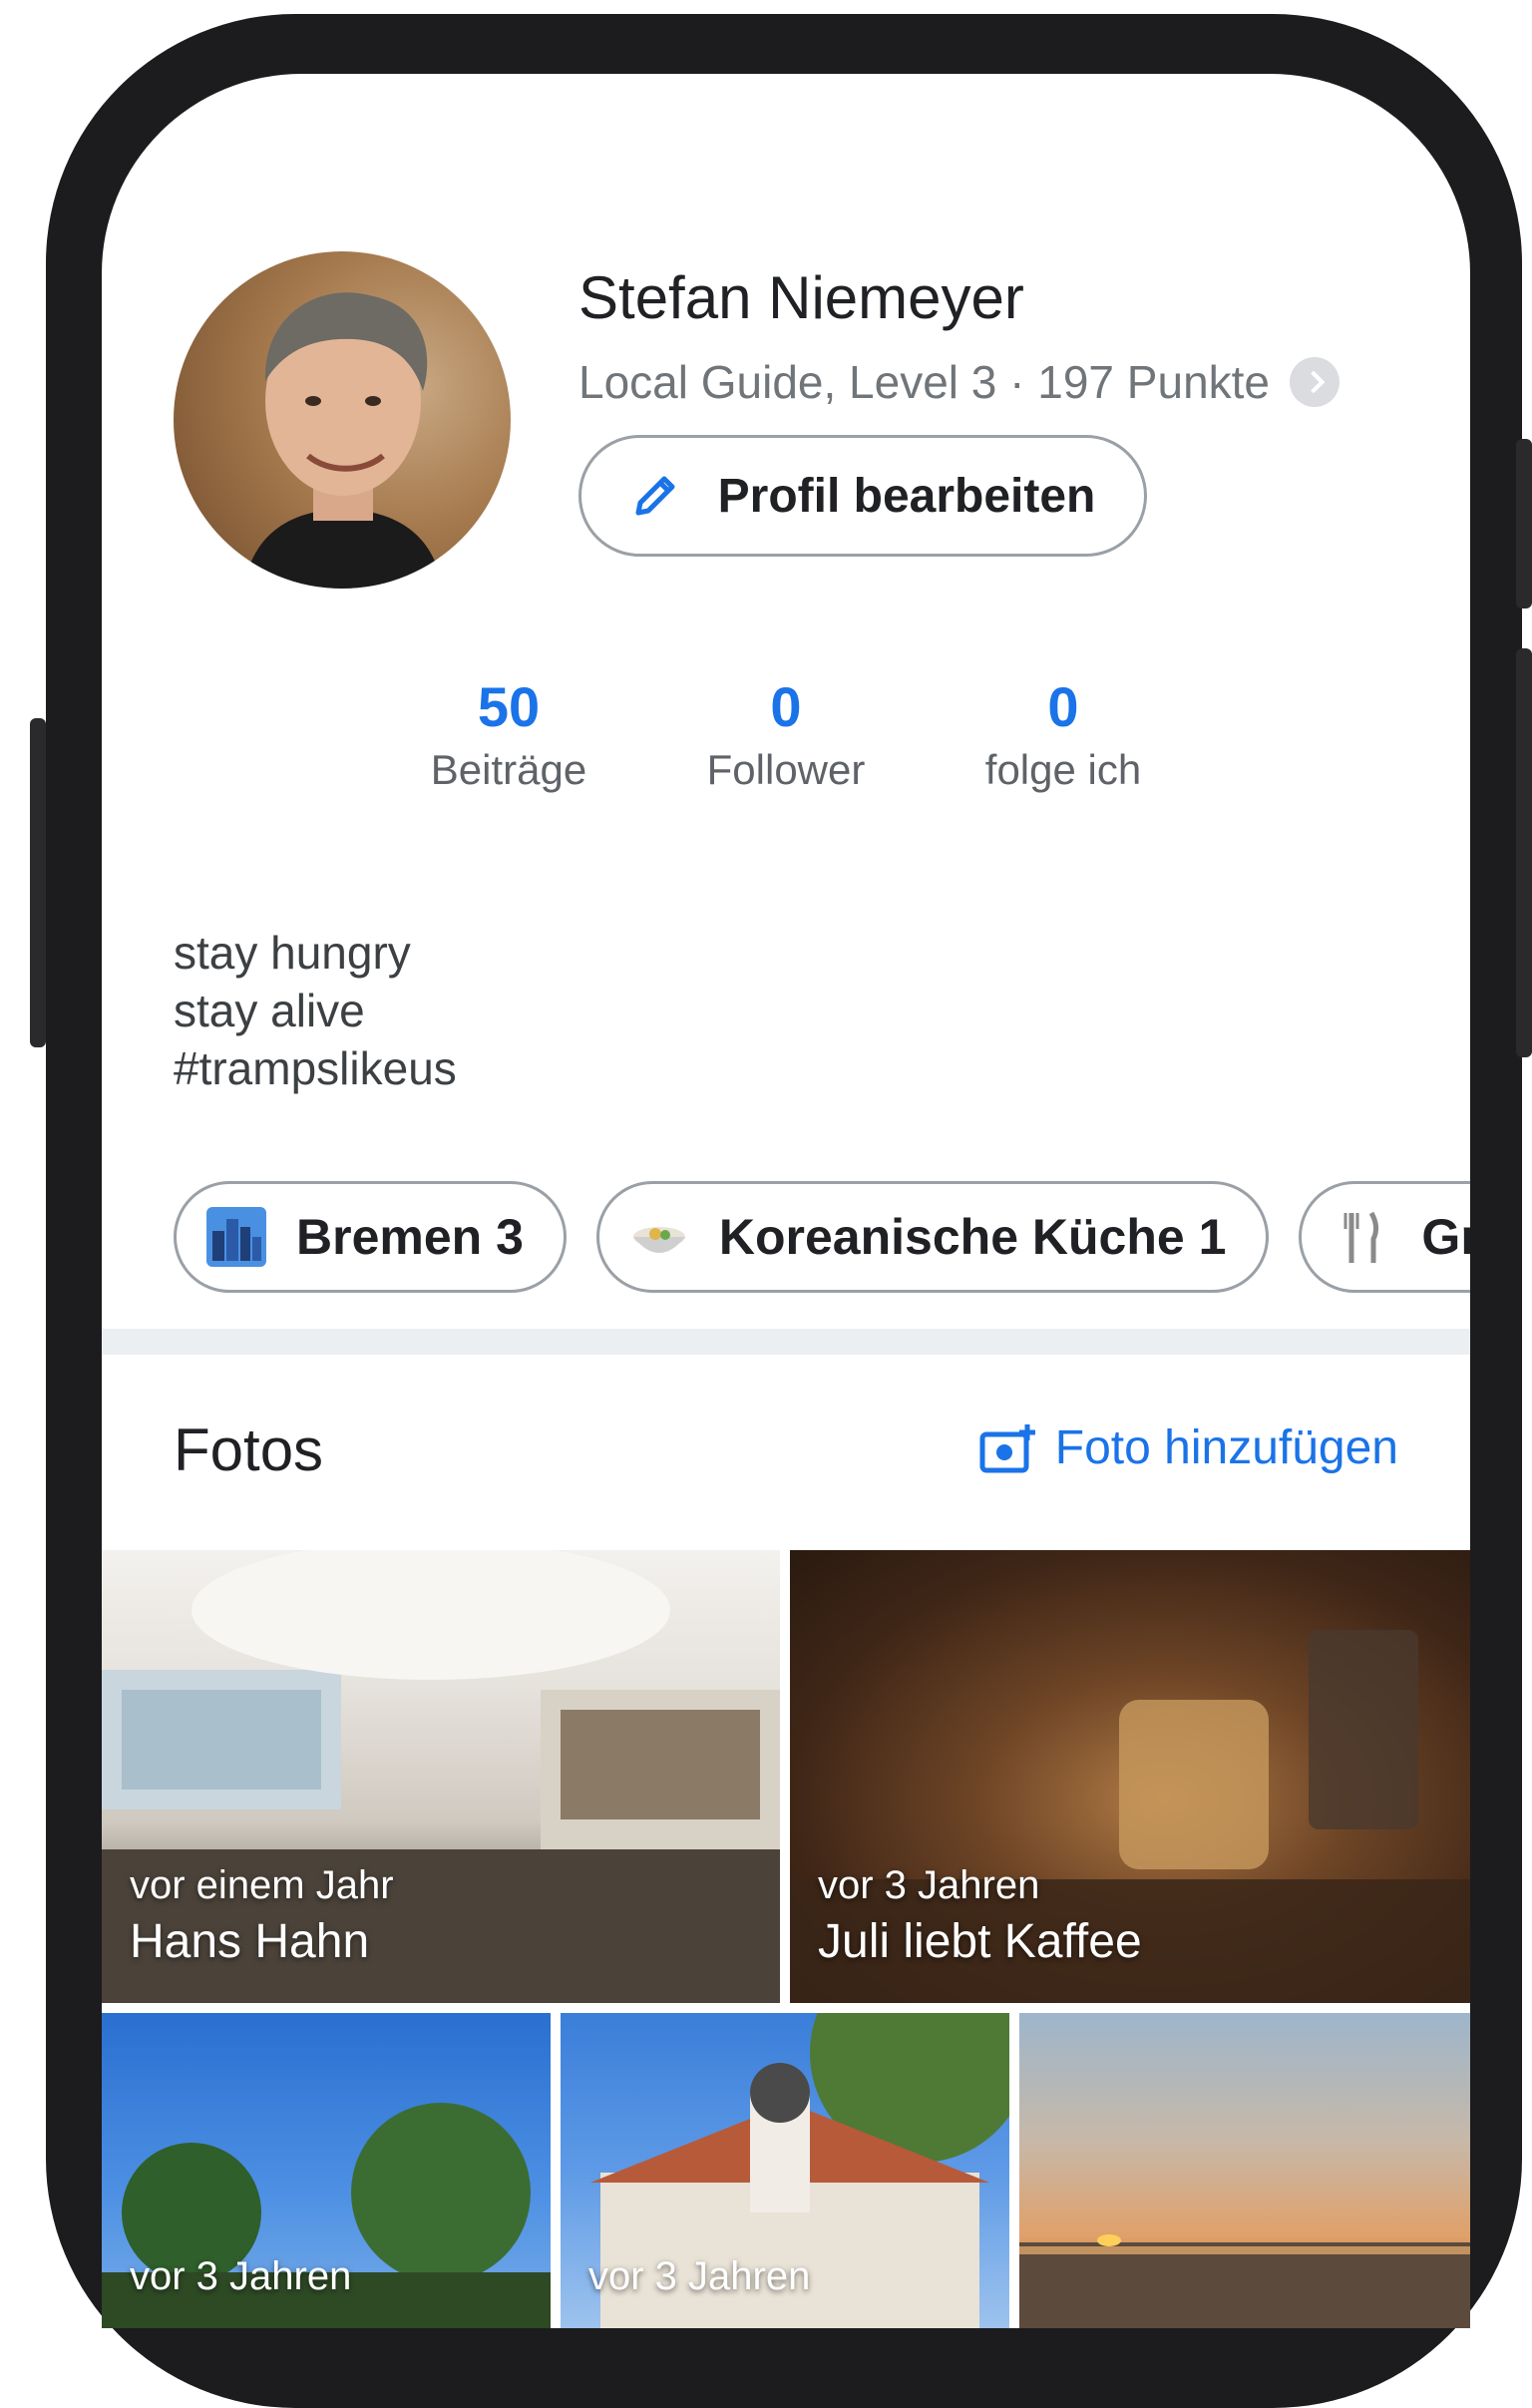 This screenshot has height=2408, width=1532. What do you see at coordinates (250, 1942) in the screenshot?
I see `photo-title: Hans Hahn` at bounding box center [250, 1942].